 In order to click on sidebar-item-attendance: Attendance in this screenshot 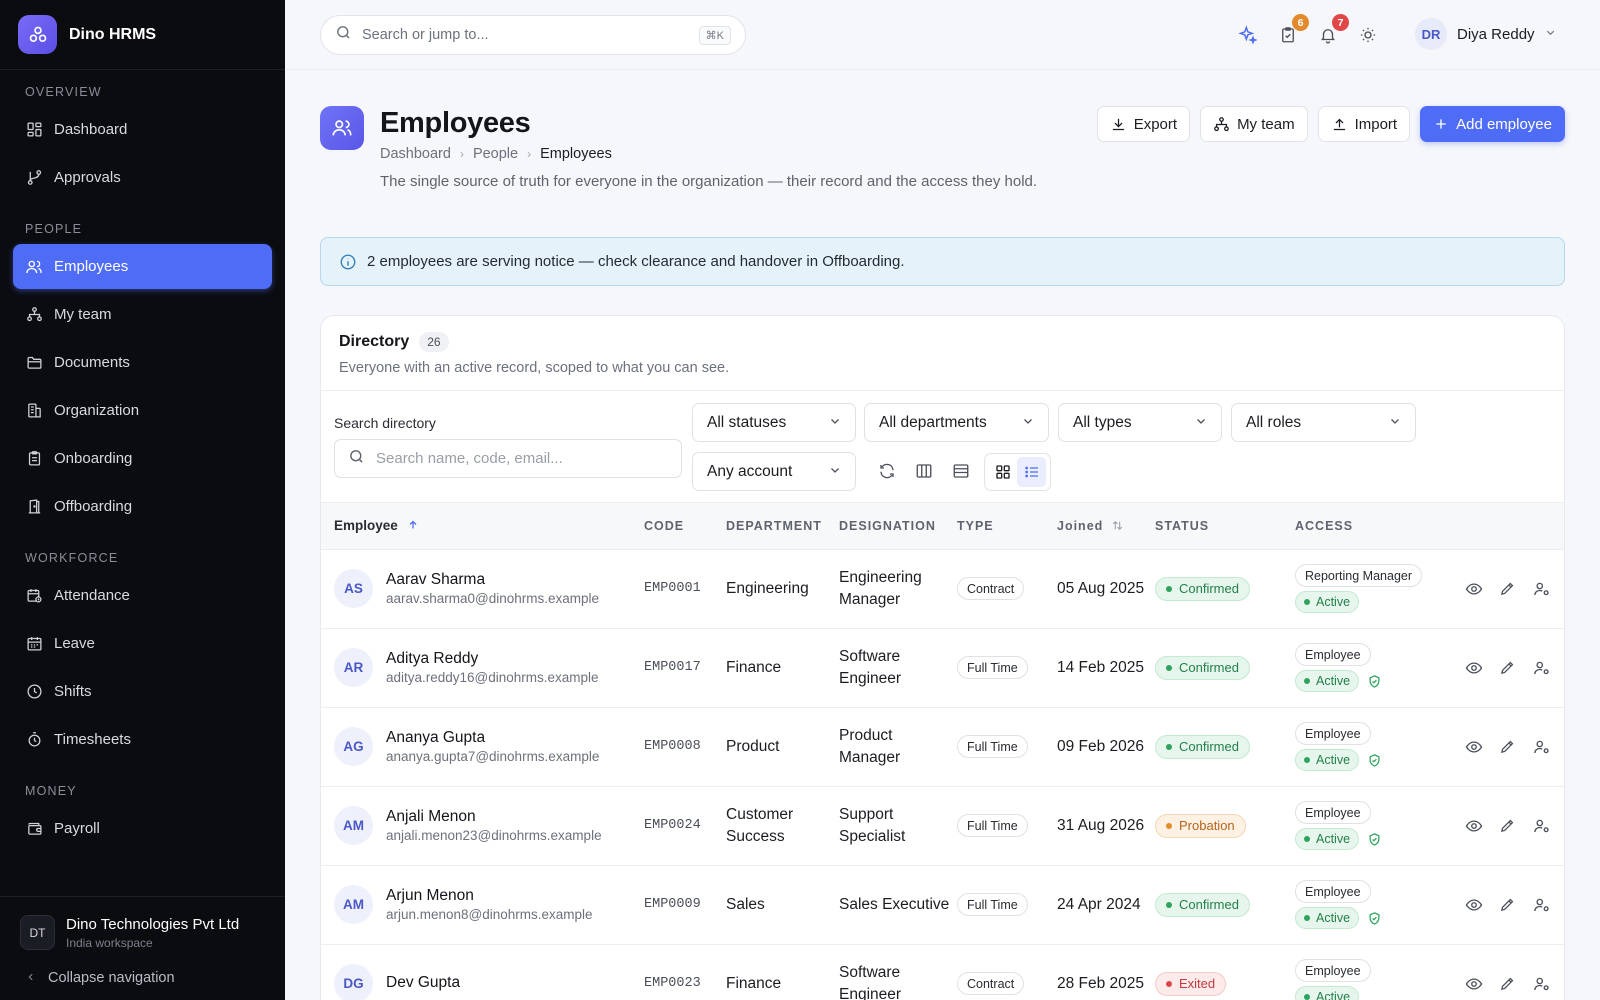, I will do `click(142, 595)`.